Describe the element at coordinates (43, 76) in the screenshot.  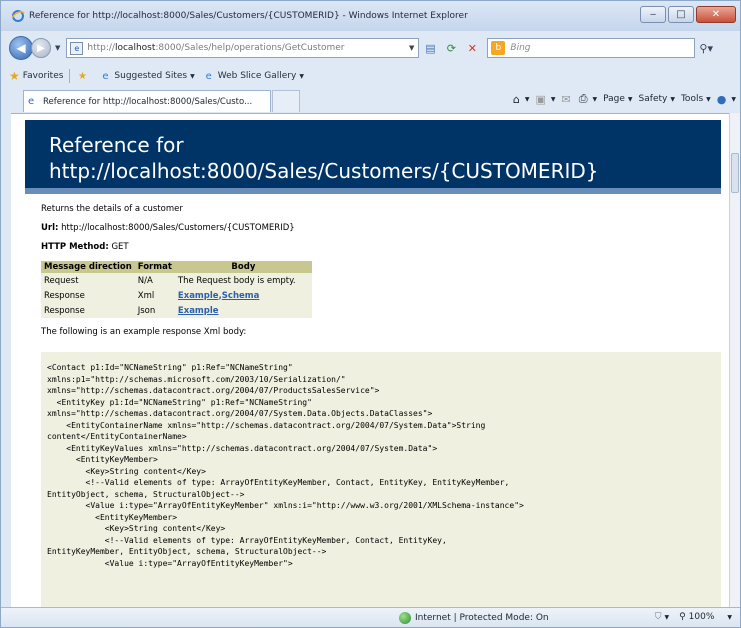
I see `favorites-button: Favorites` at that location.